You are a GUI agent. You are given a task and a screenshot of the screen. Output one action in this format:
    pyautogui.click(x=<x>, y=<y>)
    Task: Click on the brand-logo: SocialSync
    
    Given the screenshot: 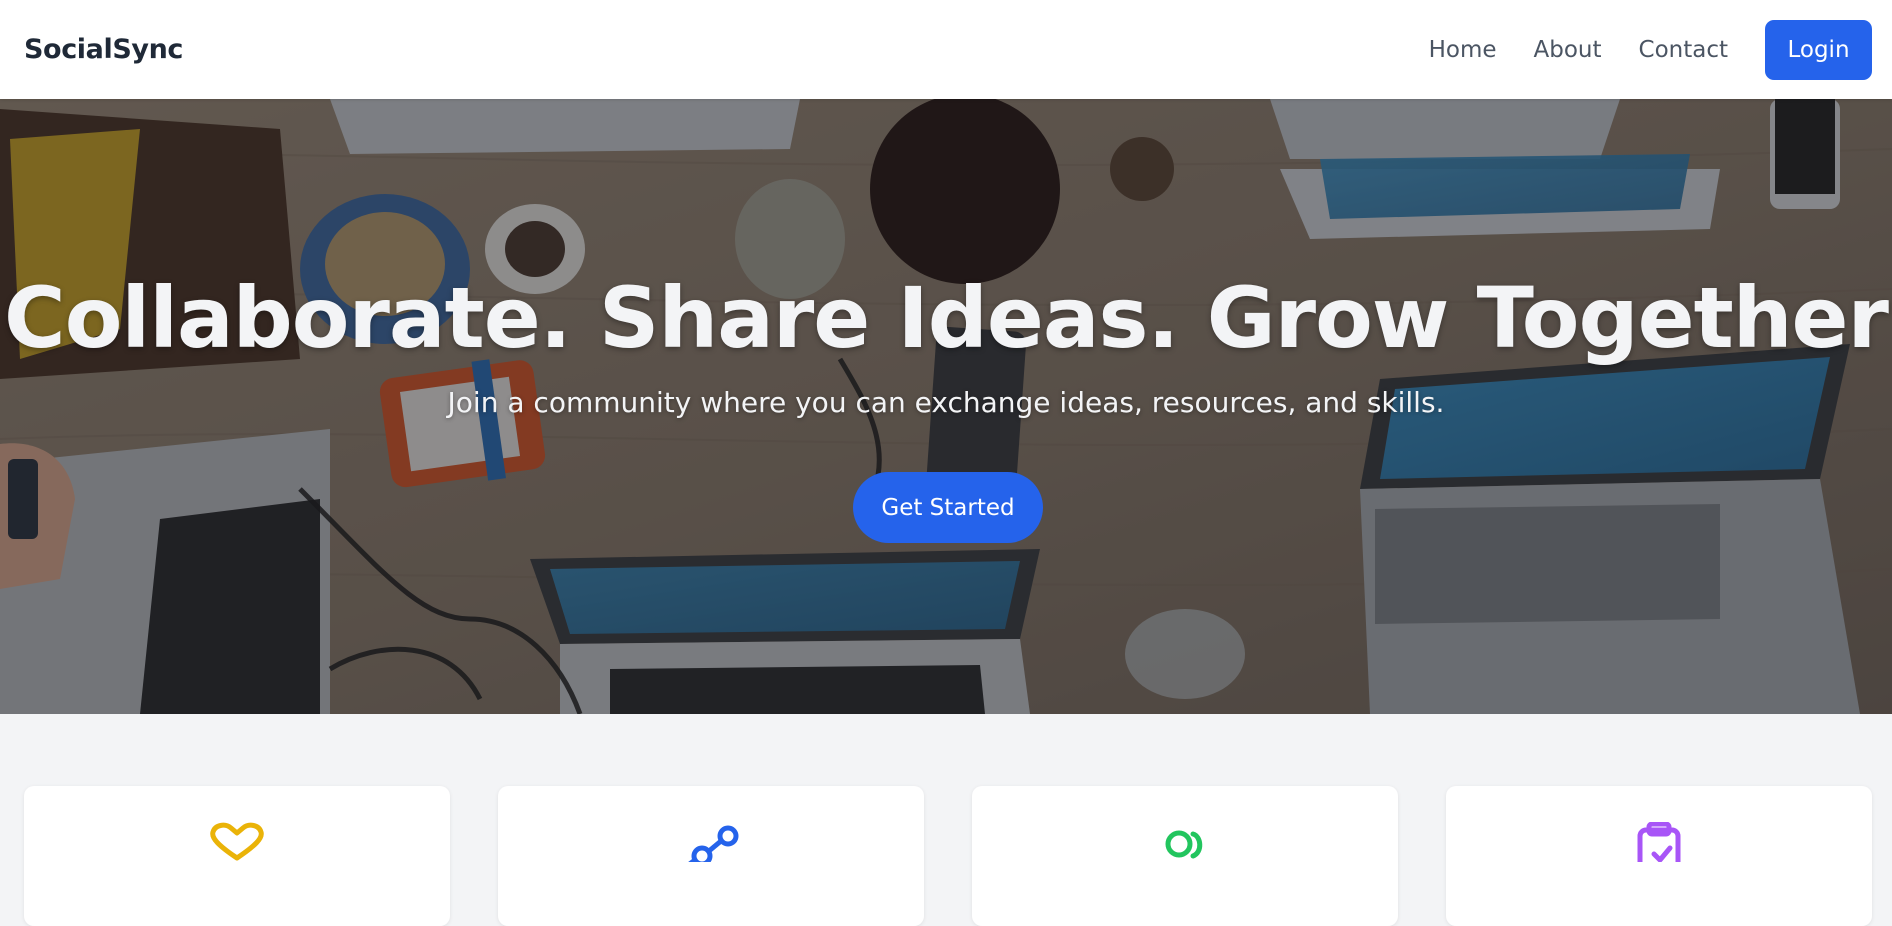 What is the action you would take?
    pyautogui.click(x=103, y=49)
    